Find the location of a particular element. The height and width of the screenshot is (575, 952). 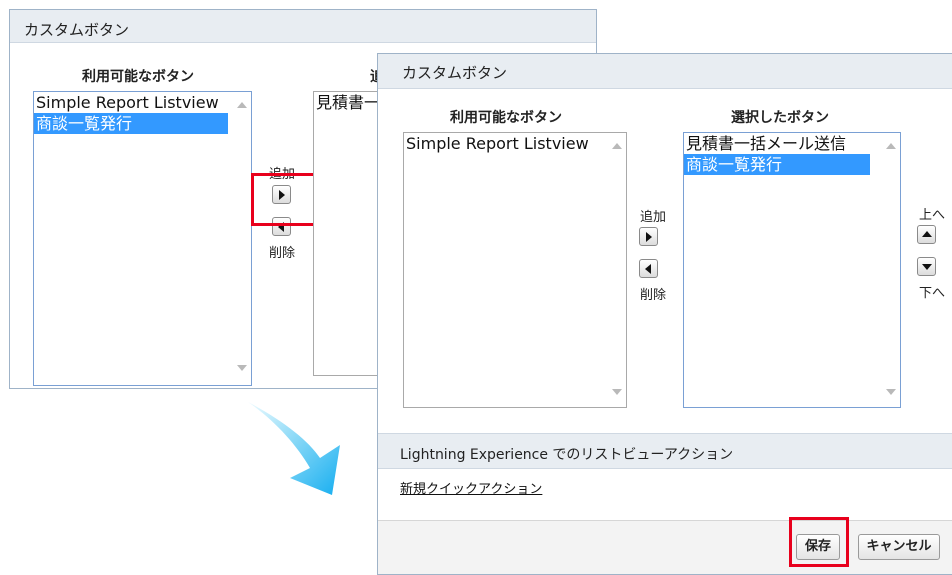

back-available-listbox: Simple Report Listview 商談一覧発行 is located at coordinates (142, 238).